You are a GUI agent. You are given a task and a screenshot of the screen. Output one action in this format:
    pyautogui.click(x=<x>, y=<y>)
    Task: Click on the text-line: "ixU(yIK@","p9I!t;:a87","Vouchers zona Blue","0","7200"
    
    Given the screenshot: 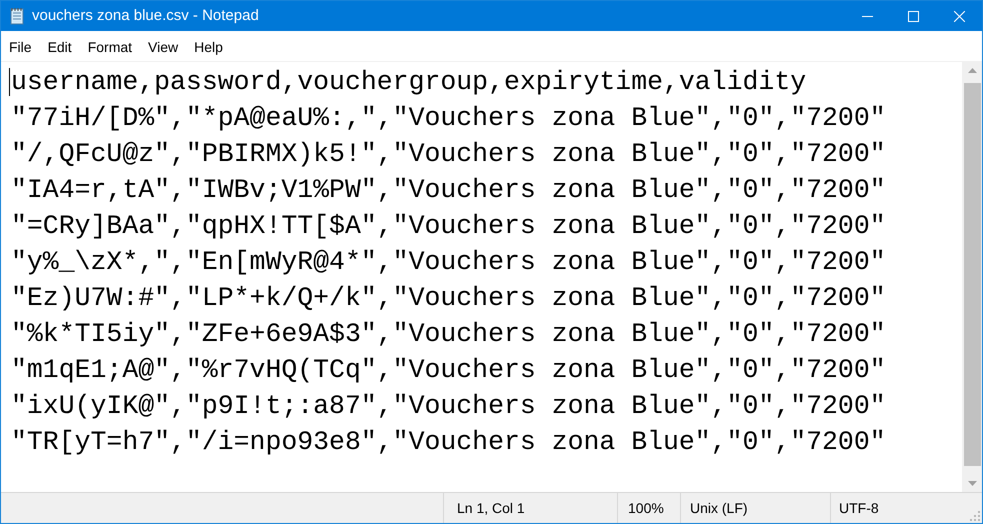 What is the action you would take?
    pyautogui.click(x=448, y=406)
    